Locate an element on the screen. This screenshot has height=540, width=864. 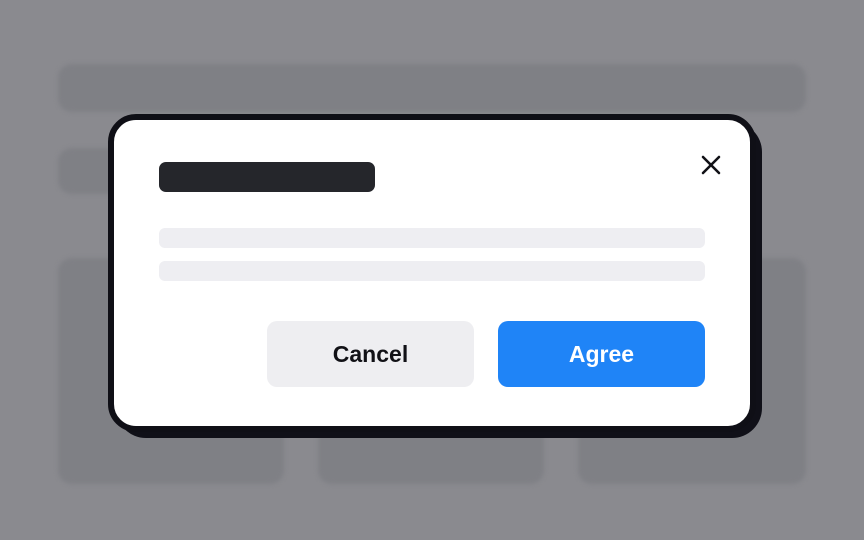
dialog-title-placeholder is located at coordinates (267, 177).